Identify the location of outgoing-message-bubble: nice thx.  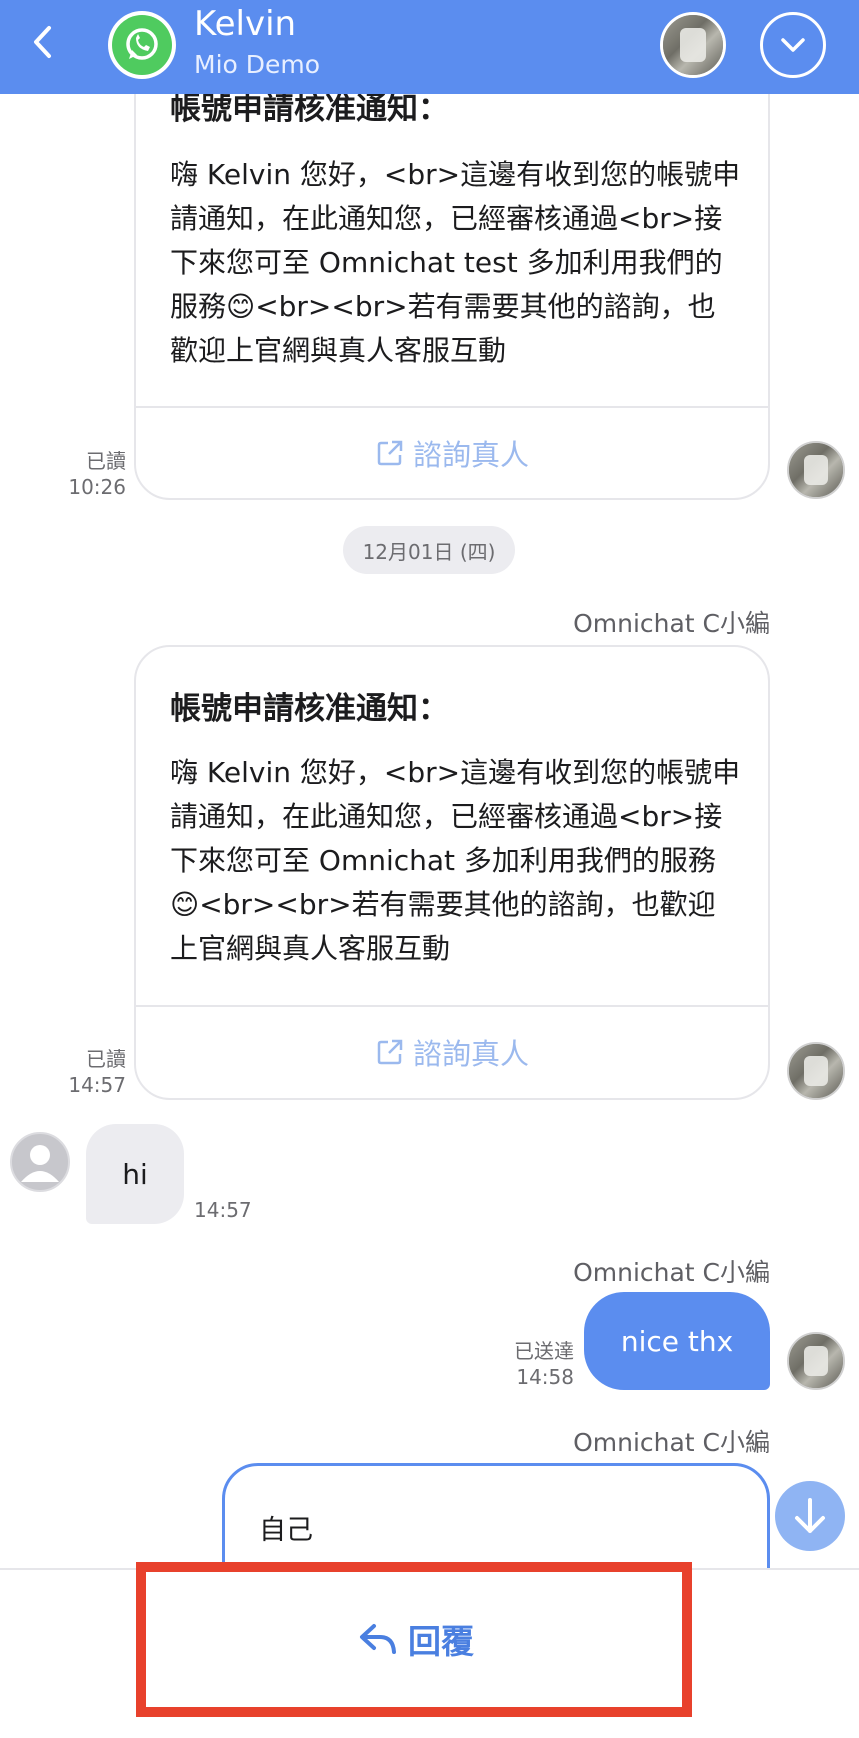
(677, 1341).